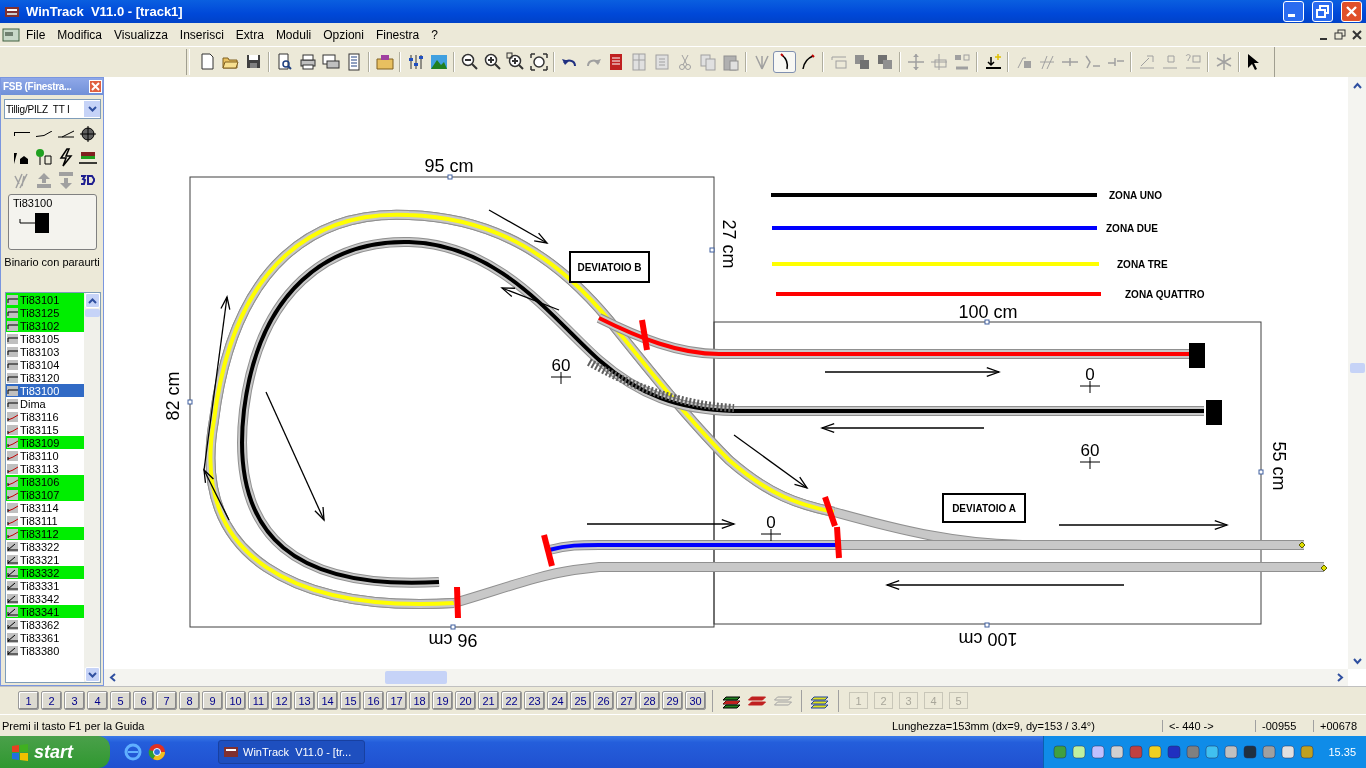  I want to click on track-list-item: Ti83106, so click(45, 481).